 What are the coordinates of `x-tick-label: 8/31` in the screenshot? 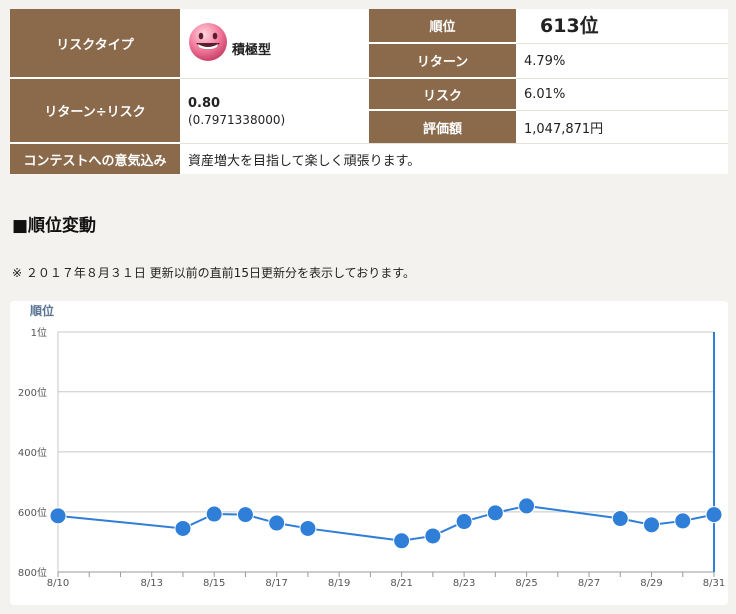 It's located at (714, 583).